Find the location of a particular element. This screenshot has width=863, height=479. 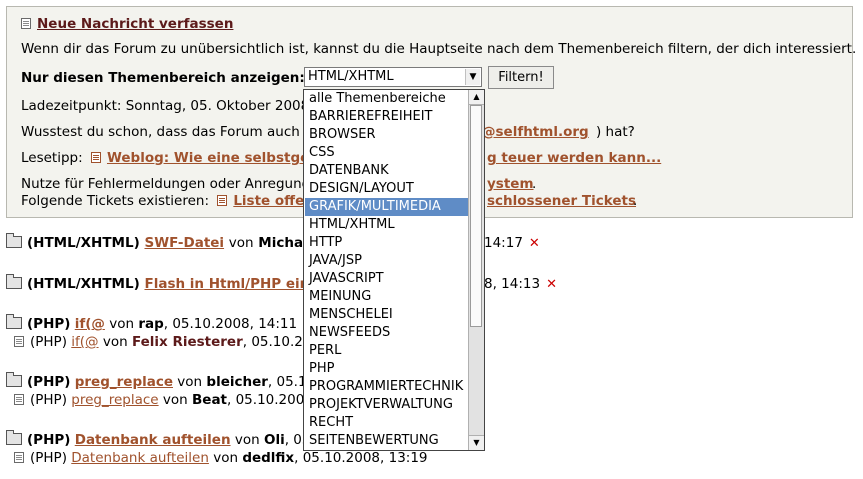

topic-option: MEINUNG is located at coordinates (386, 297).